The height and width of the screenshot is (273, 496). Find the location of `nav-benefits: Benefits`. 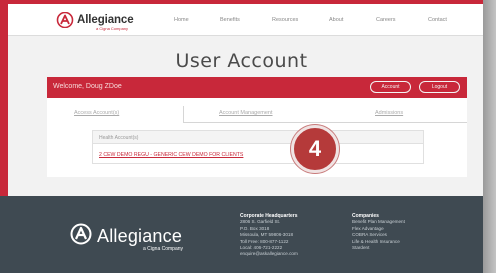

nav-benefits: Benefits is located at coordinates (230, 20).